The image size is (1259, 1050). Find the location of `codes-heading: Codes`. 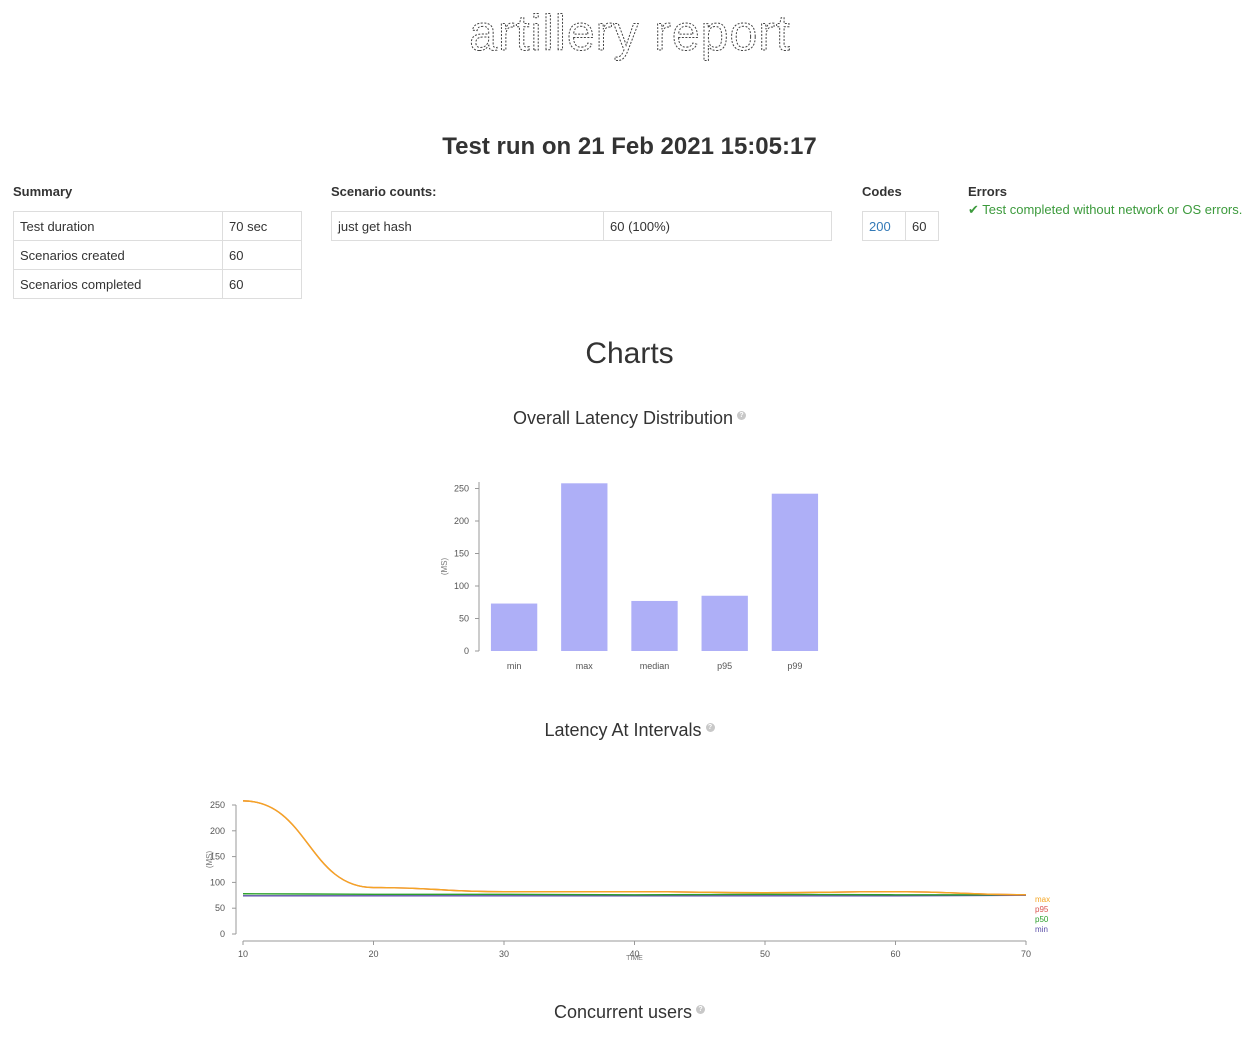

codes-heading: Codes is located at coordinates (882, 191).